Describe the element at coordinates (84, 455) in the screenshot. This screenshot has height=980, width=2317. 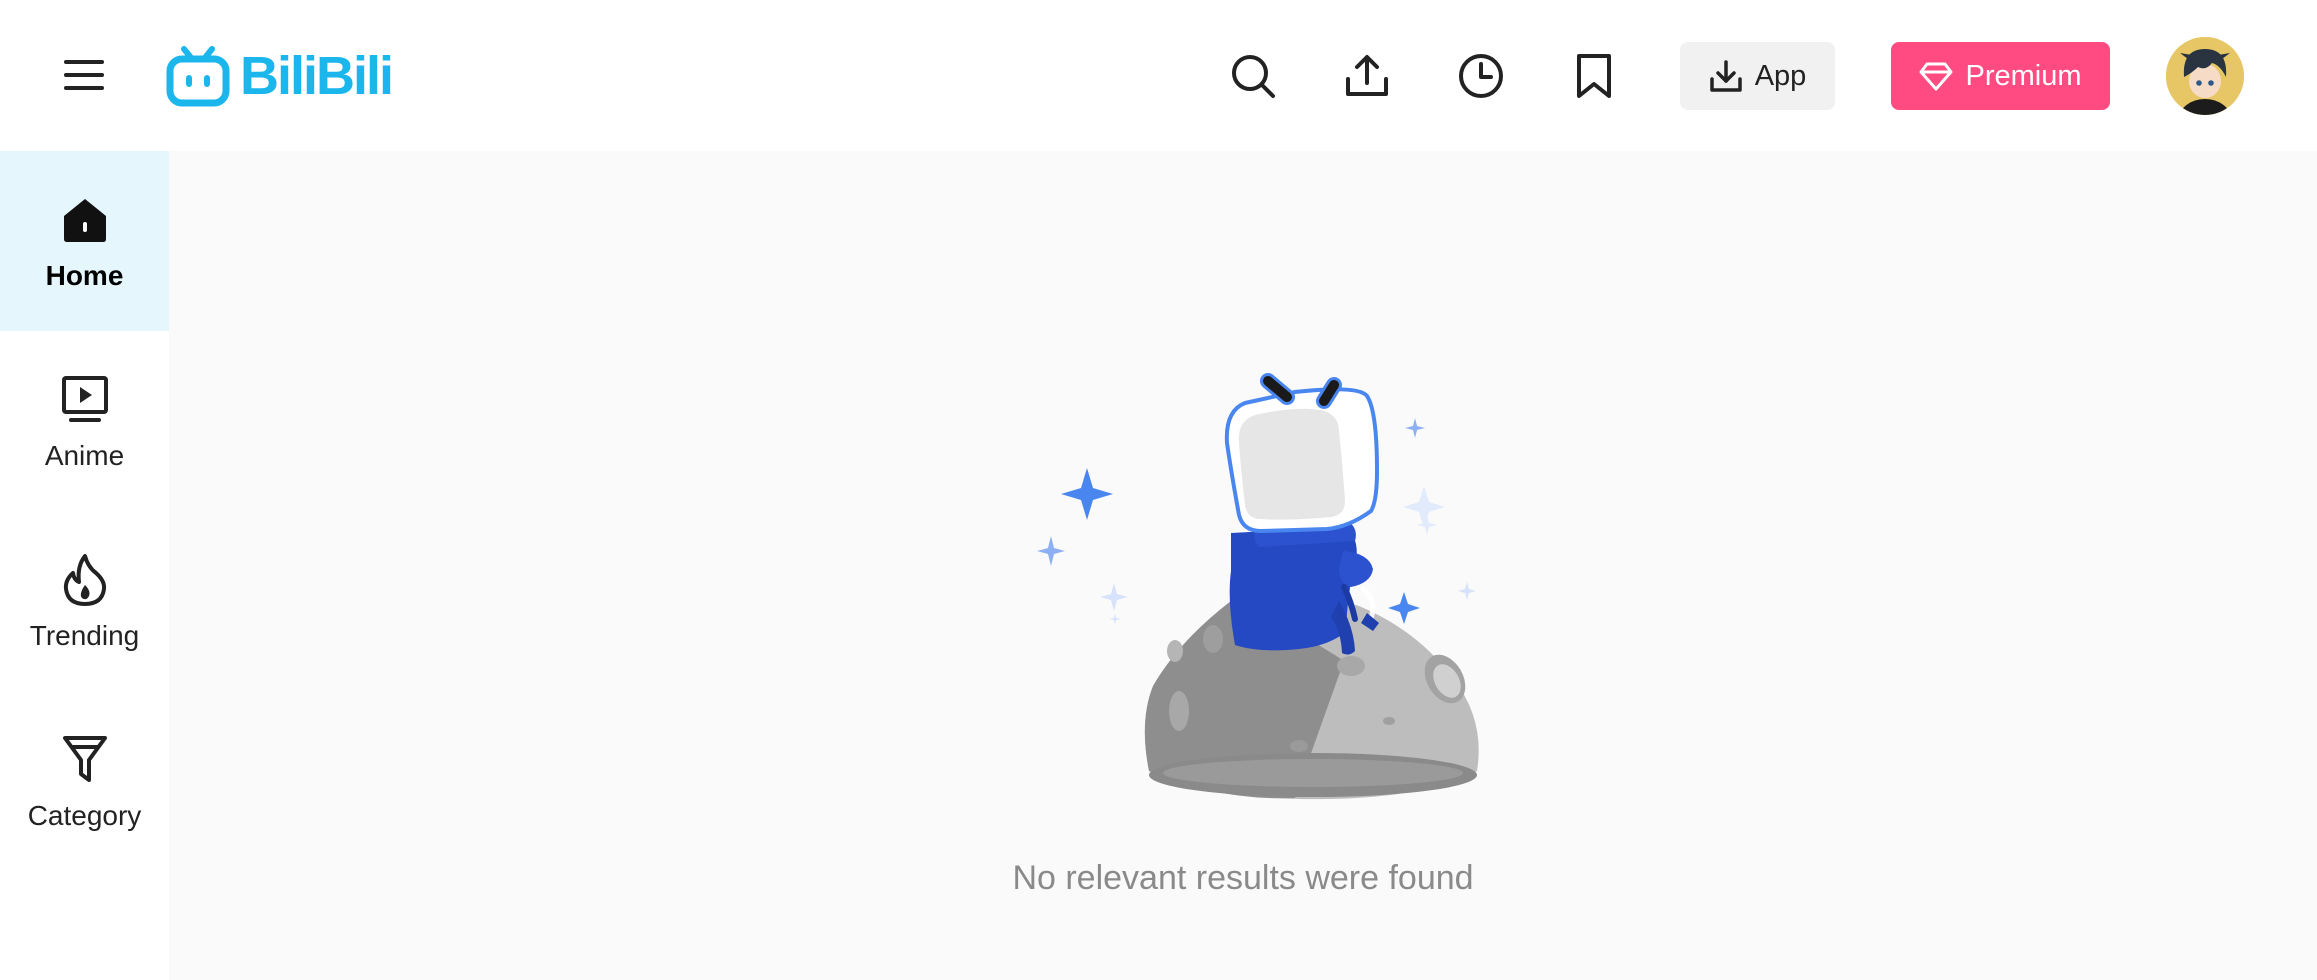
I see `sidebar-item-label: Anime` at that location.